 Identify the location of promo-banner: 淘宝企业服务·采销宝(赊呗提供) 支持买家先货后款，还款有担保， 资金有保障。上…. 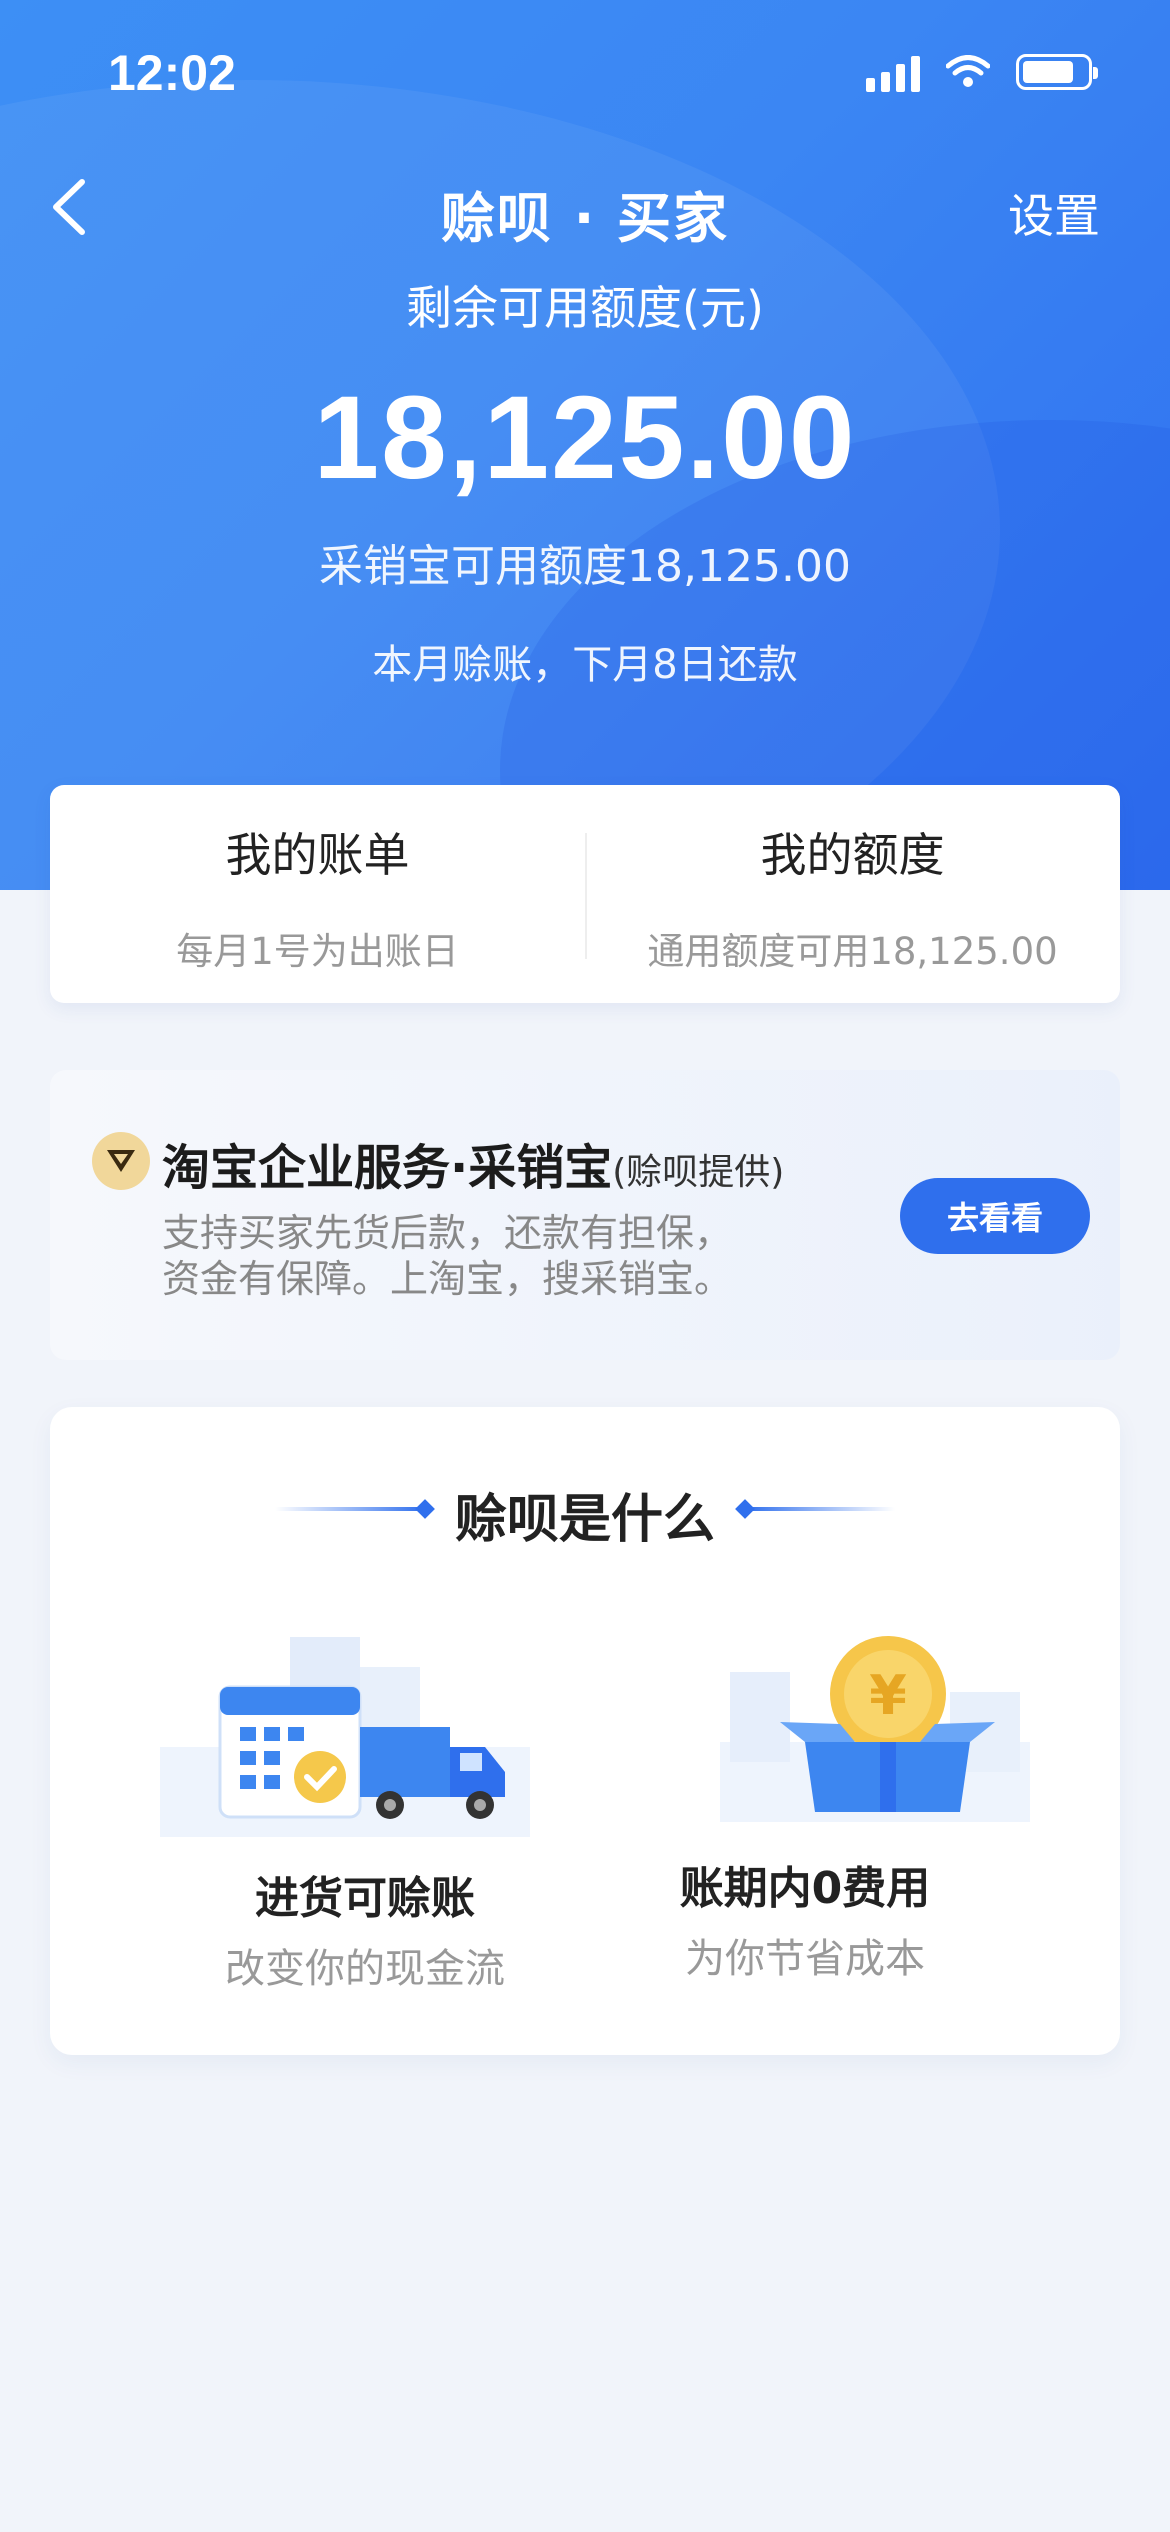
(585, 1215).